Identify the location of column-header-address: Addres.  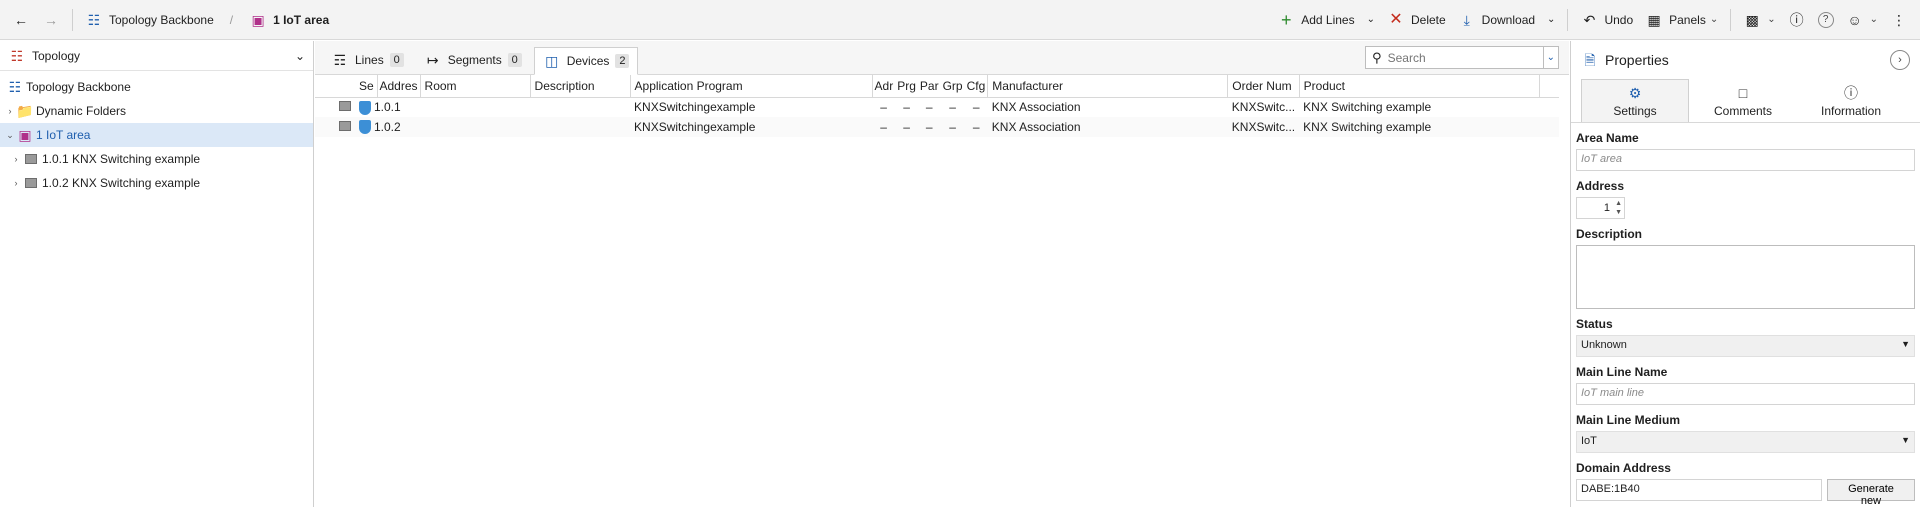
(399, 86).